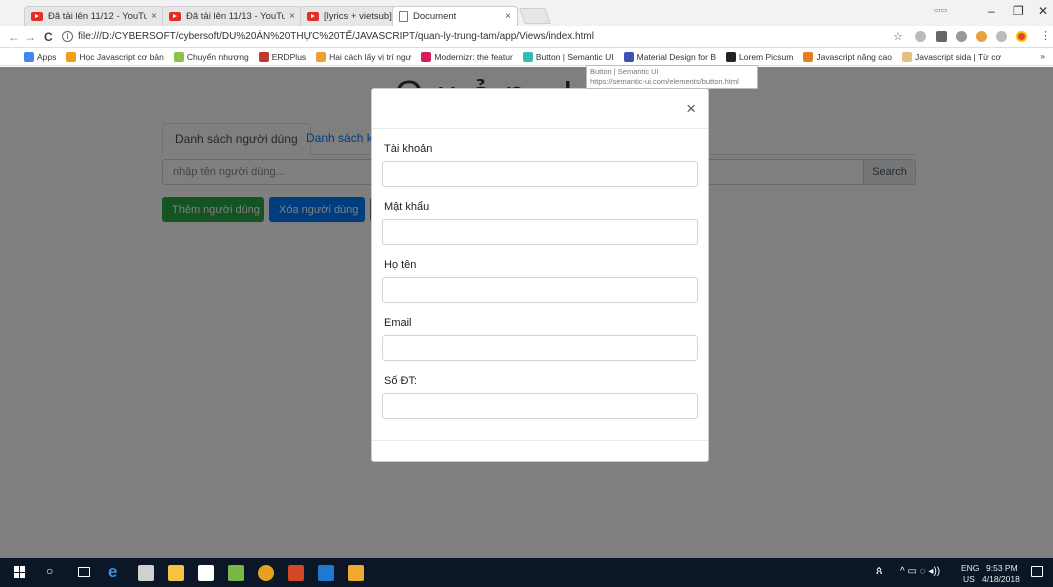  I want to click on js-icon, so click(321, 56).